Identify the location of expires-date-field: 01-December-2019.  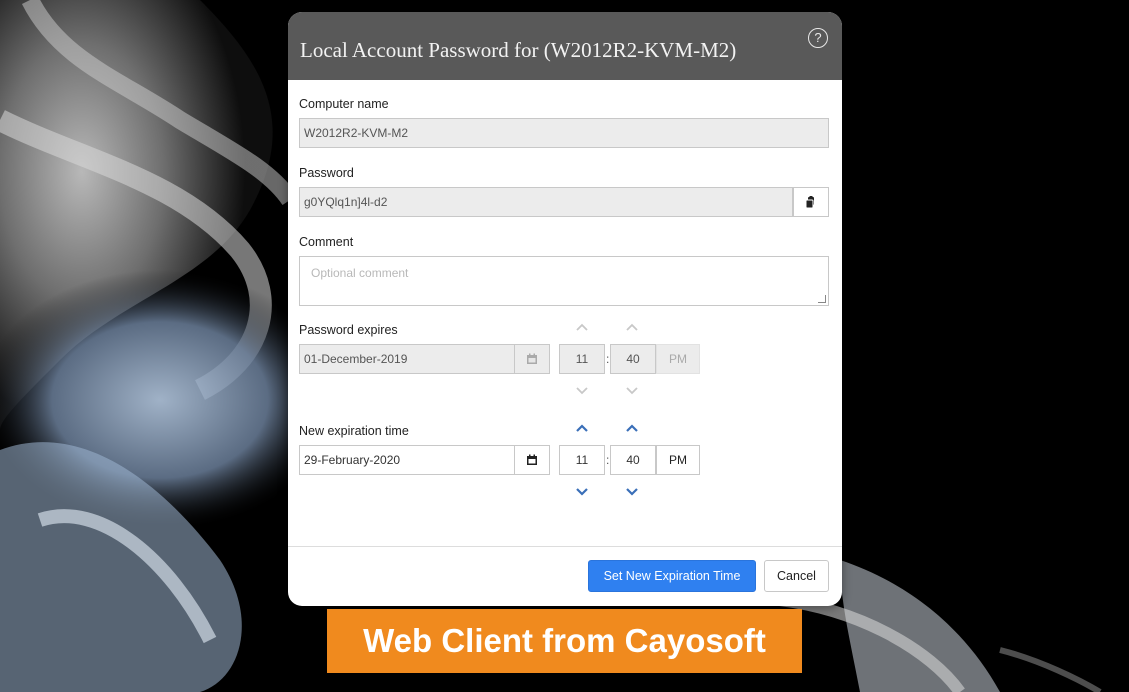
(407, 359).